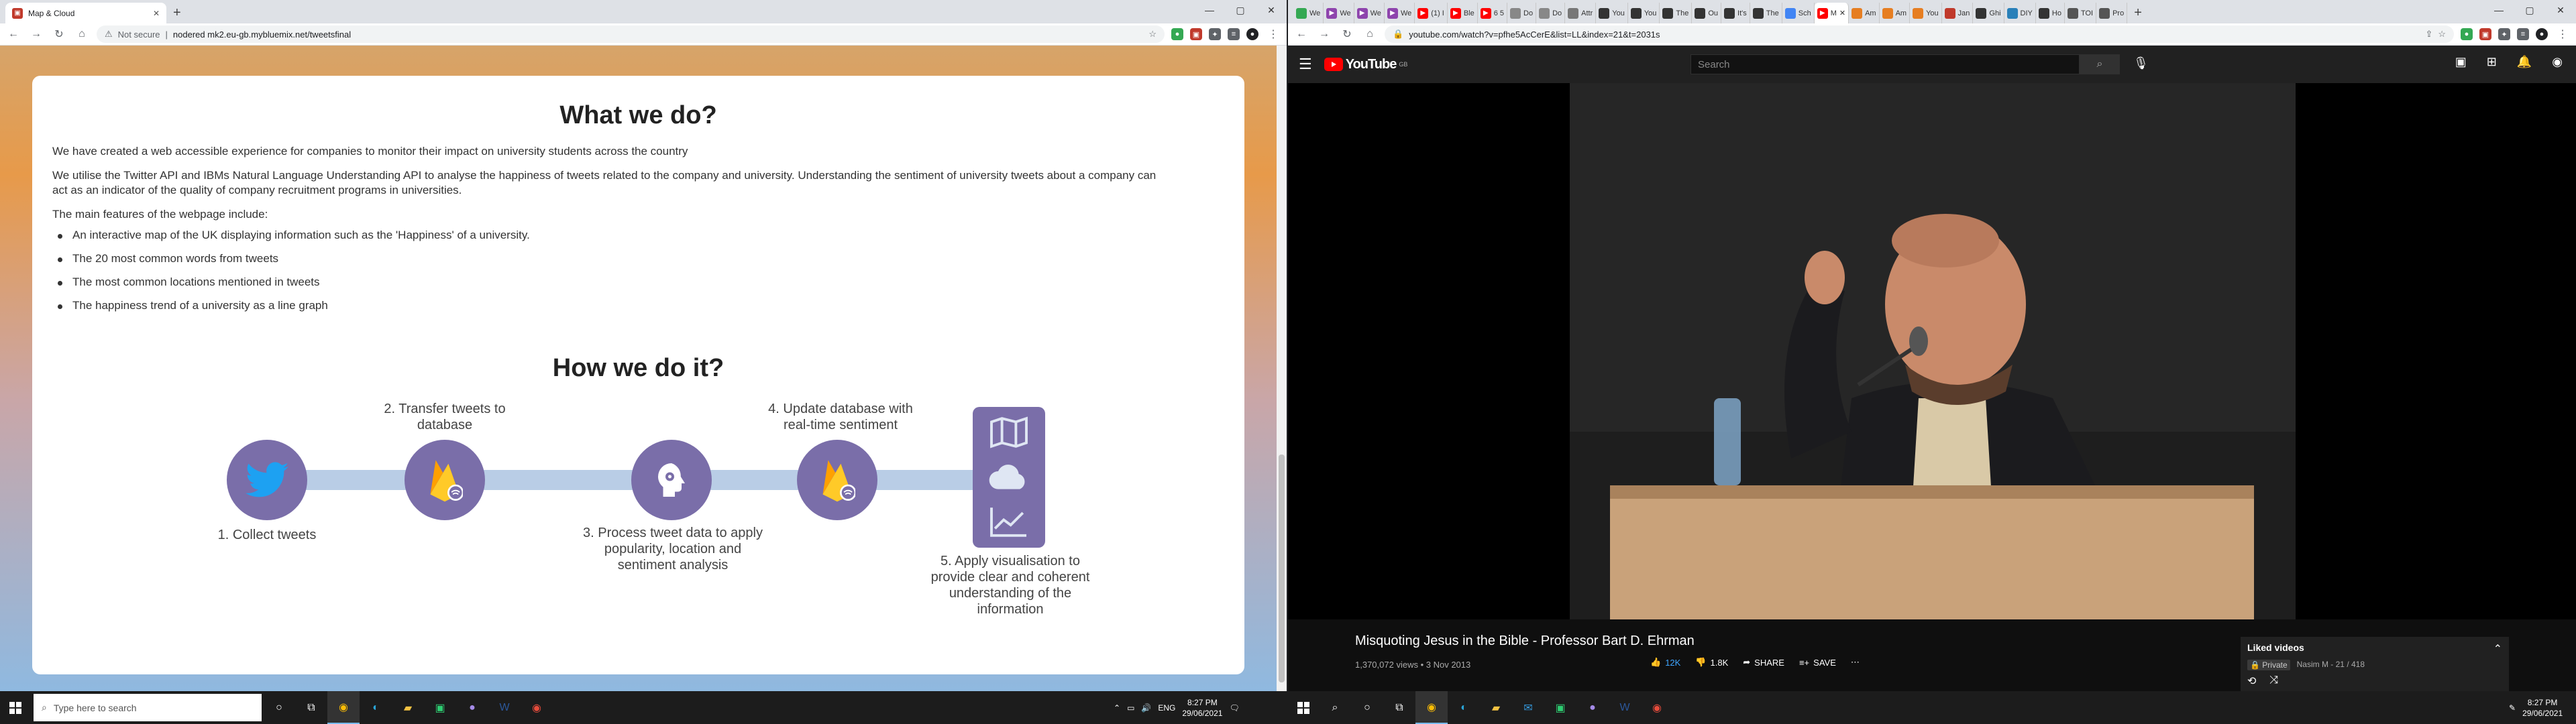 The height and width of the screenshot is (724, 2576). Describe the element at coordinates (1130, 708) in the screenshot. I see `network-icon: ▭` at that location.